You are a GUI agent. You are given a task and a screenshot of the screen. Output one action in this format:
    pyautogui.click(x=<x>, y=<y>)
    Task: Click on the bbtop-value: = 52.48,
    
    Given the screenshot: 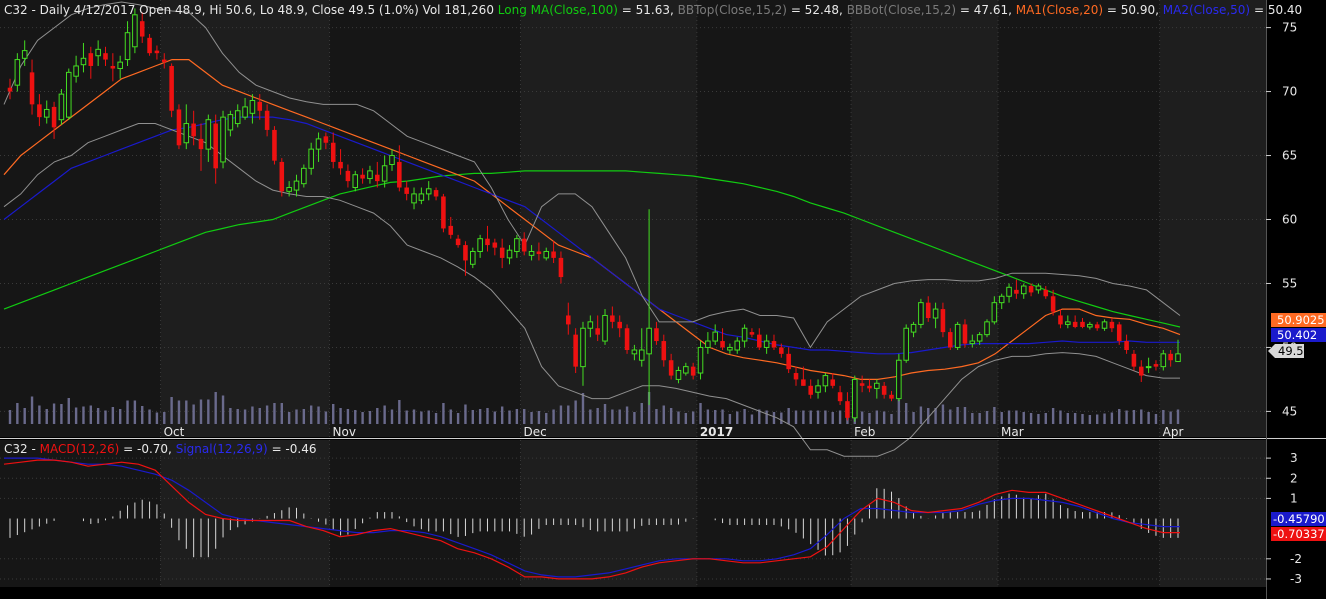 What is the action you would take?
    pyautogui.click(x=817, y=10)
    